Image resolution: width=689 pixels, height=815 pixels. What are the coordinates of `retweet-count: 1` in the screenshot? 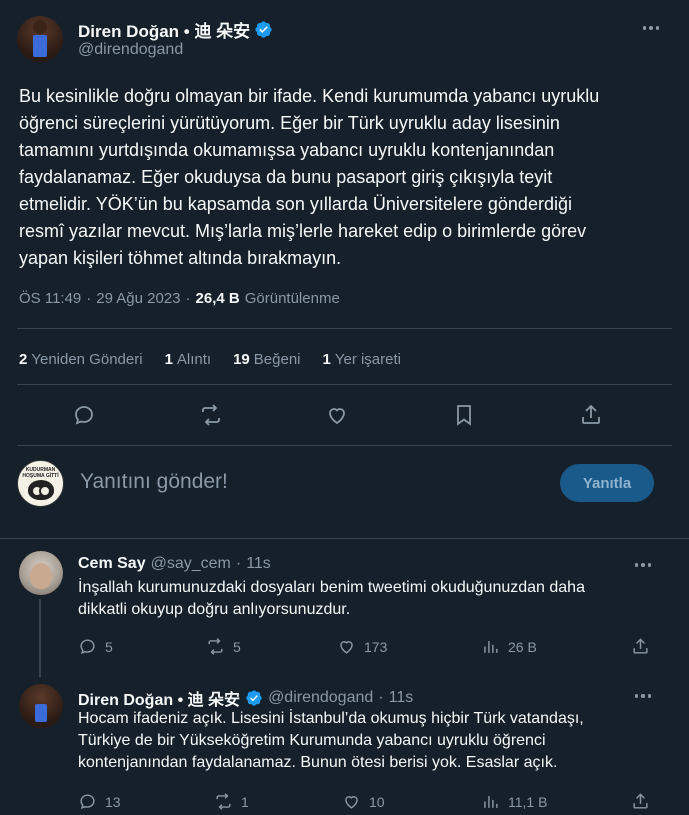 It's located at (245, 801).